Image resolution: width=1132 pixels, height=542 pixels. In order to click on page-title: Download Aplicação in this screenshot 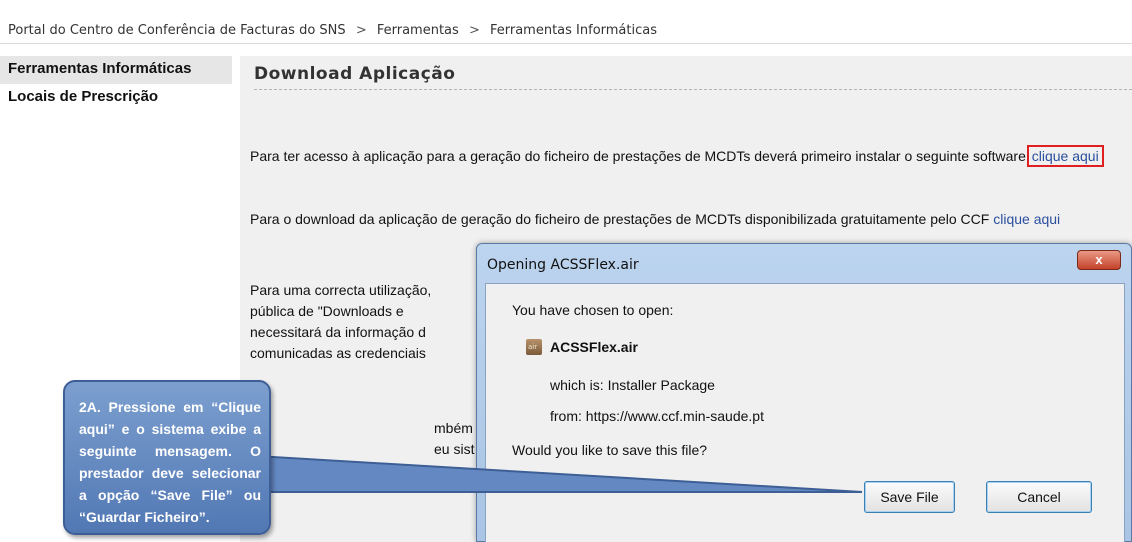, I will do `click(355, 74)`.